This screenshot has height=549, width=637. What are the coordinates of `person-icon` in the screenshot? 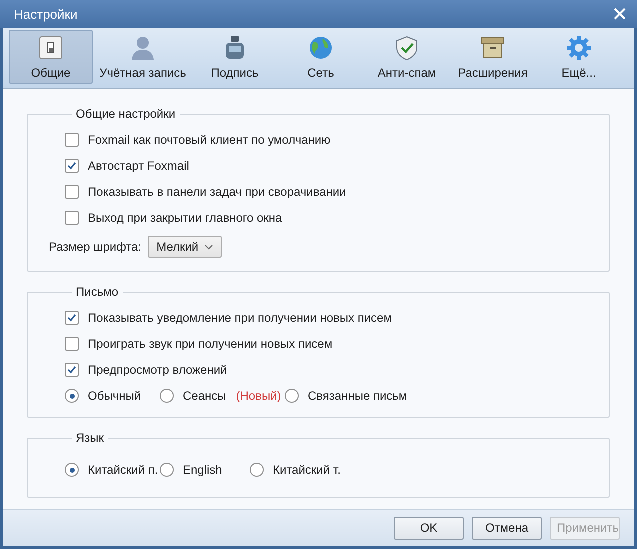 It's located at (143, 48).